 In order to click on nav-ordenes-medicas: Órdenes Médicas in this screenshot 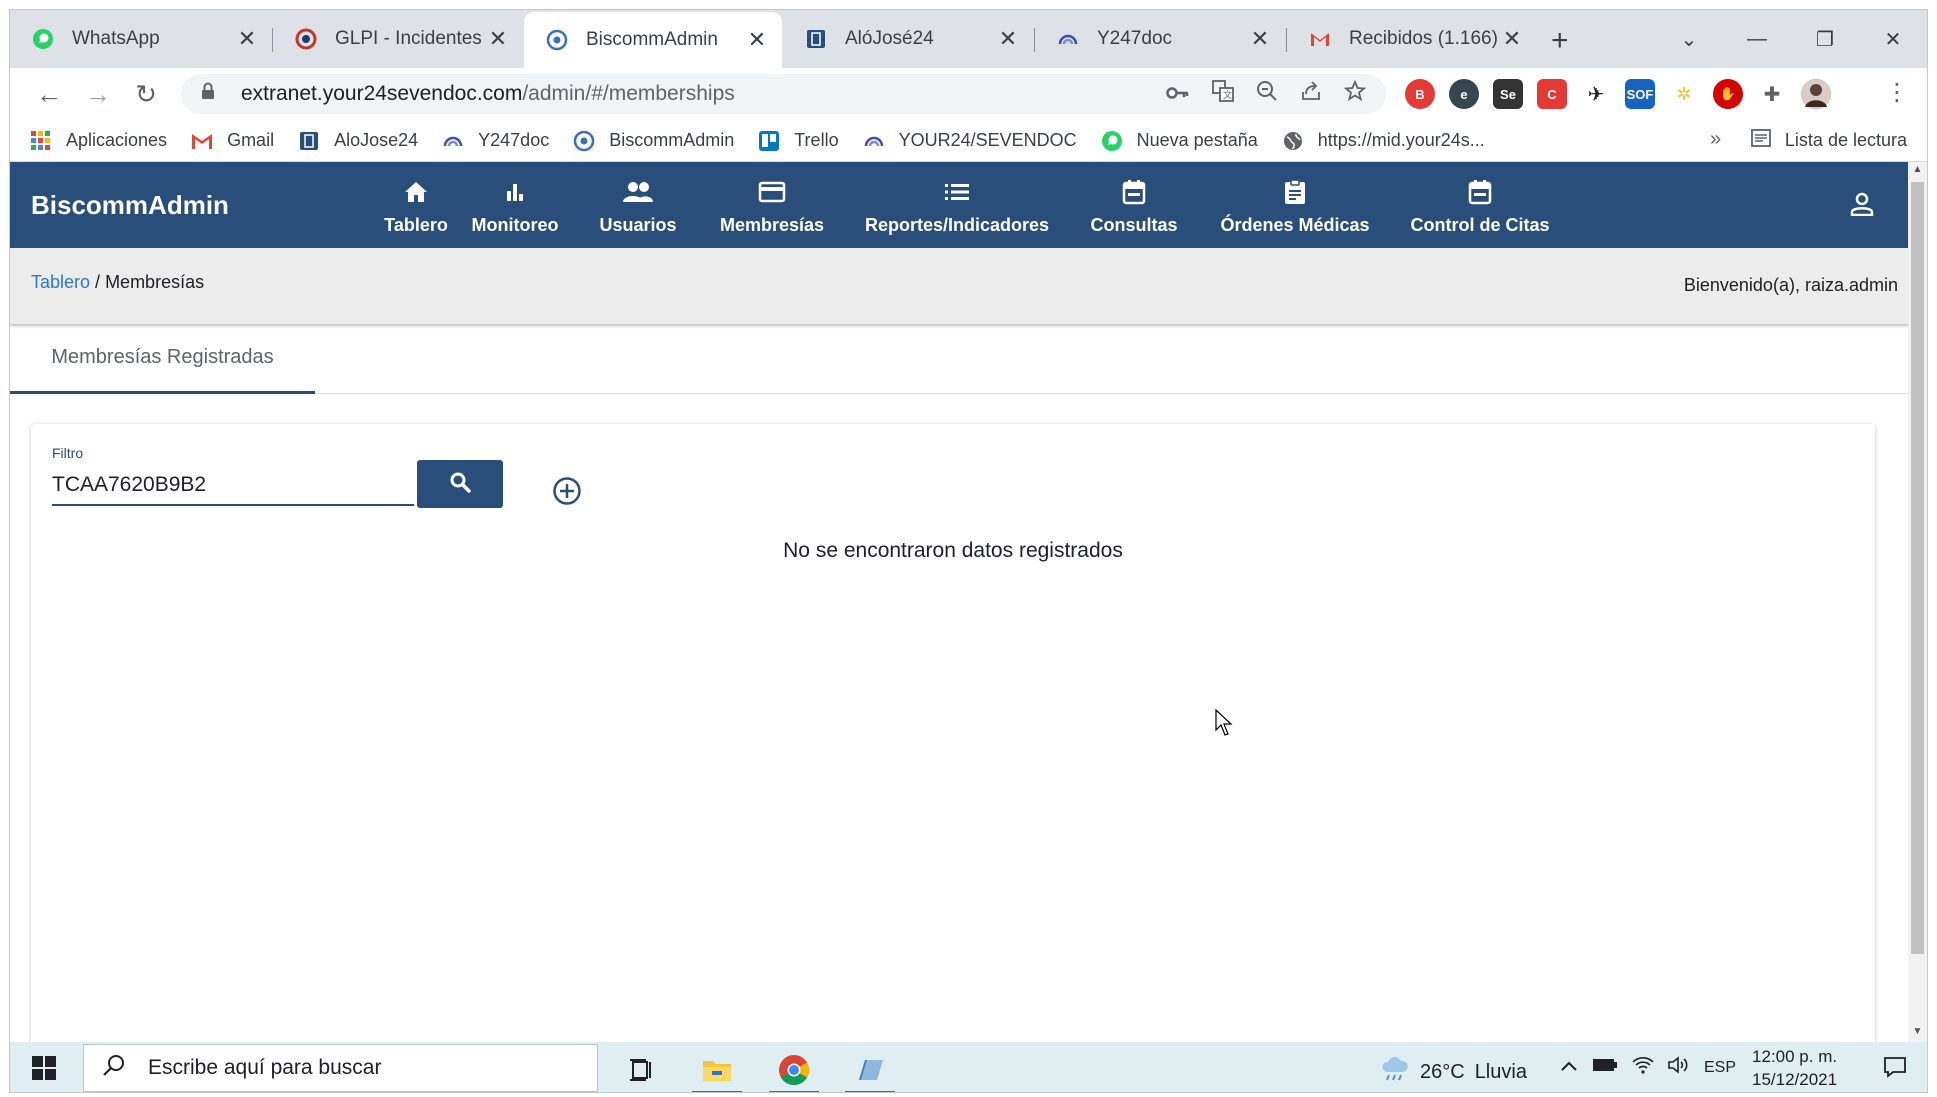, I will do `click(1295, 205)`.